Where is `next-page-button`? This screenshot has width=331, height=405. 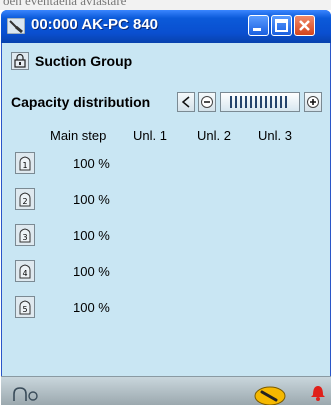 next-page-button is located at coordinates (313, 102).